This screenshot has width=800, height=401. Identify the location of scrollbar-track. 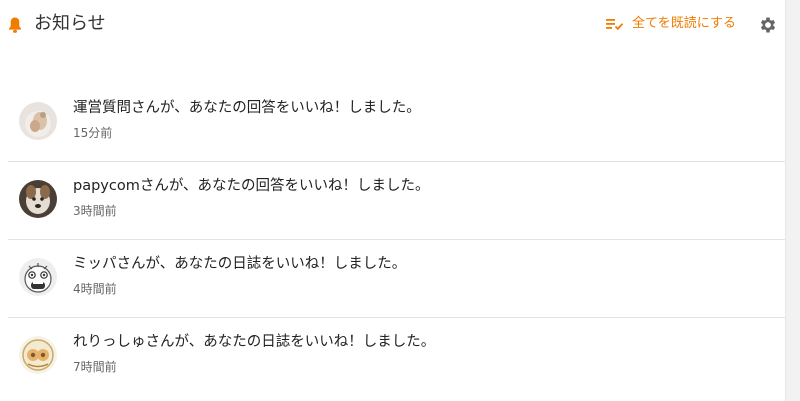
(792, 200).